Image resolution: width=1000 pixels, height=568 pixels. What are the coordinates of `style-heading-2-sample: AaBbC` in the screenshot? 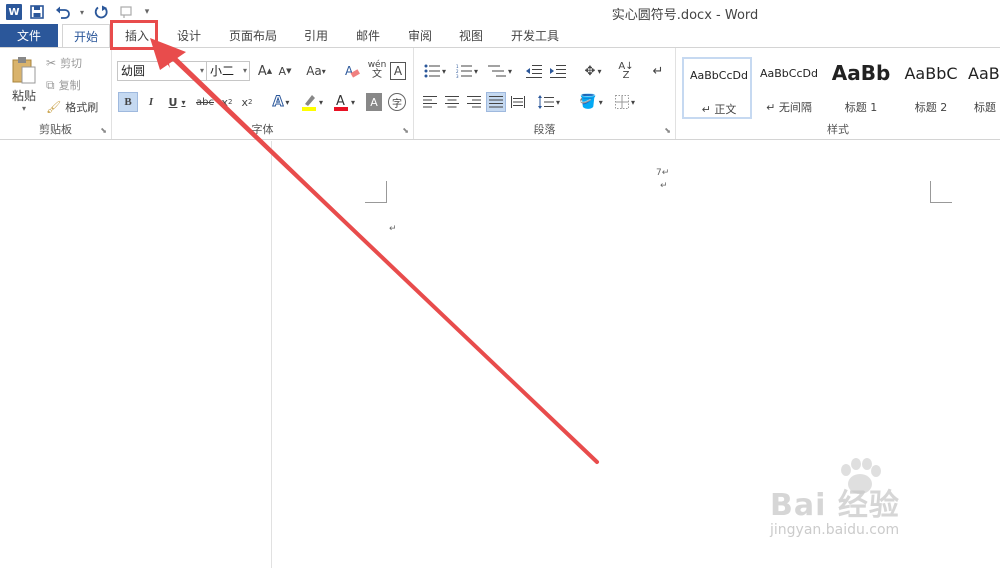 It's located at (931, 73).